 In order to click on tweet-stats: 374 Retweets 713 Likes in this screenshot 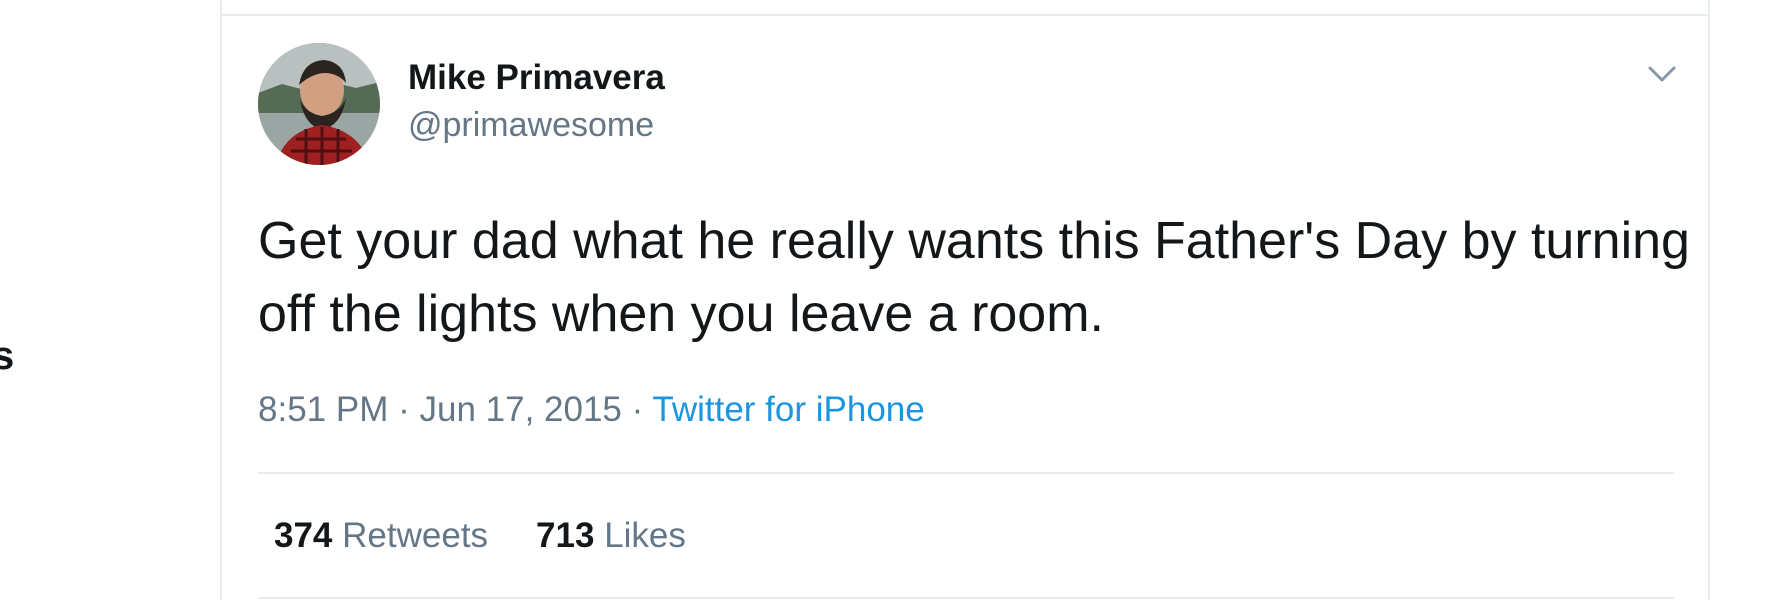, I will do `click(480, 536)`.